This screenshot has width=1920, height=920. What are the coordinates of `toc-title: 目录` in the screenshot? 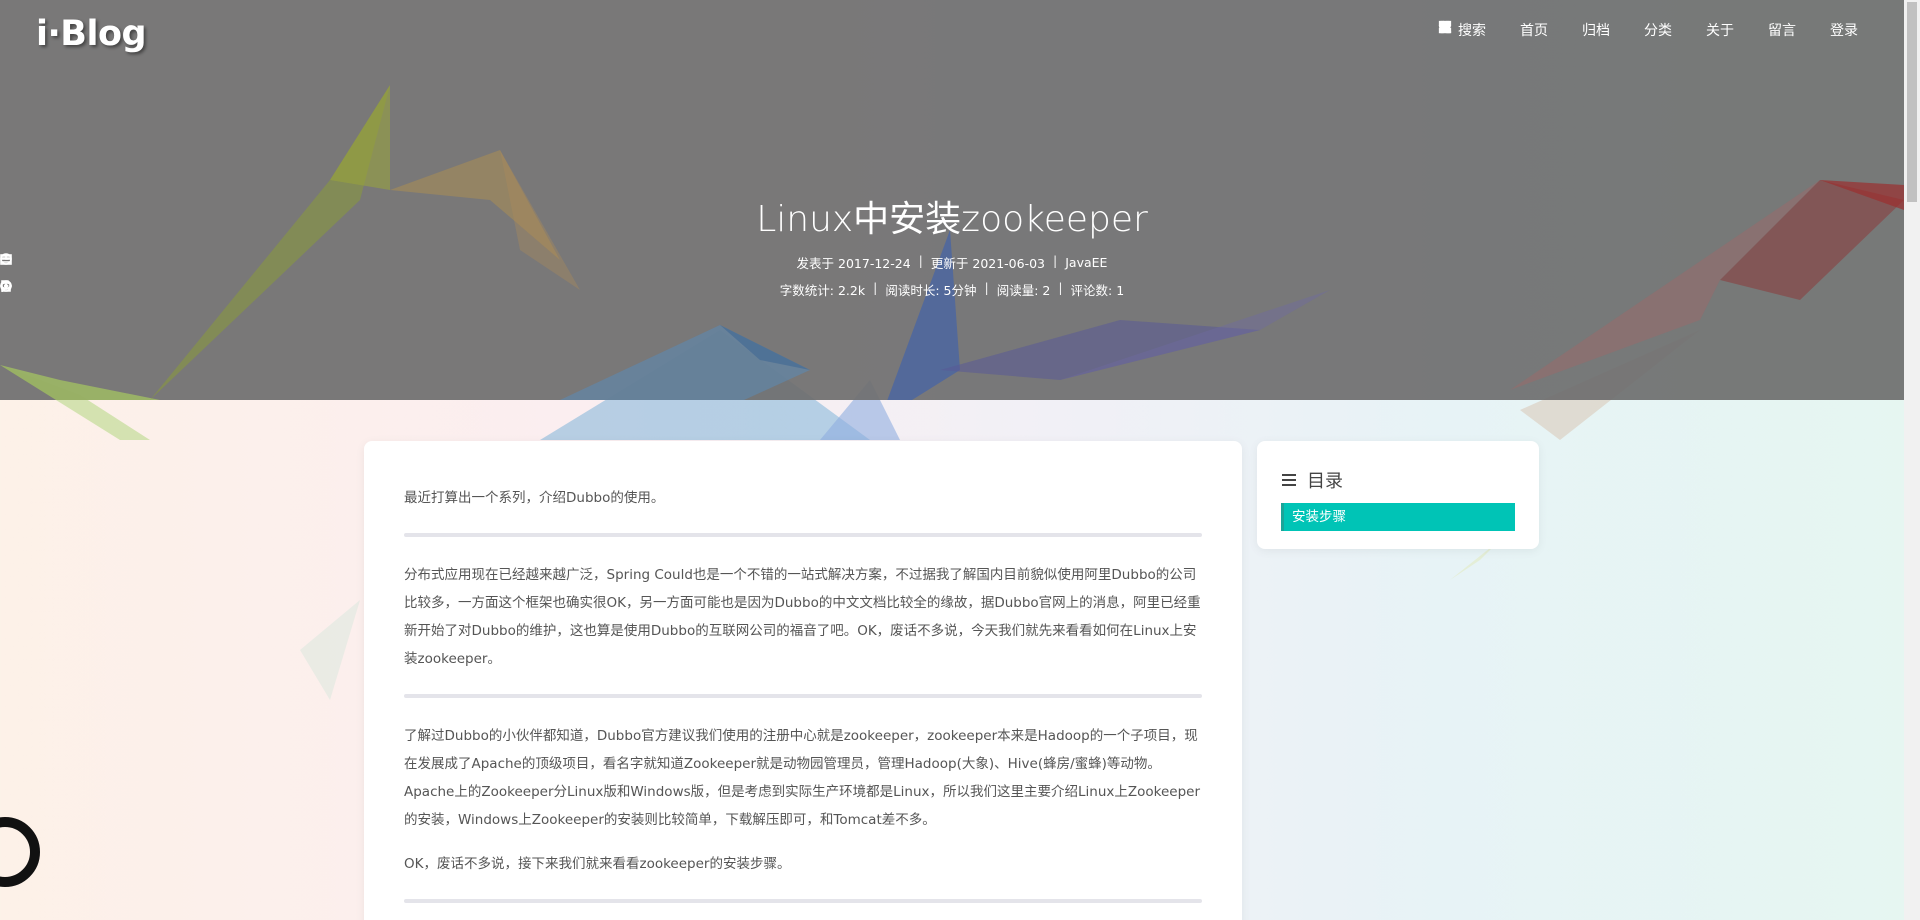 It's located at (1325, 481).